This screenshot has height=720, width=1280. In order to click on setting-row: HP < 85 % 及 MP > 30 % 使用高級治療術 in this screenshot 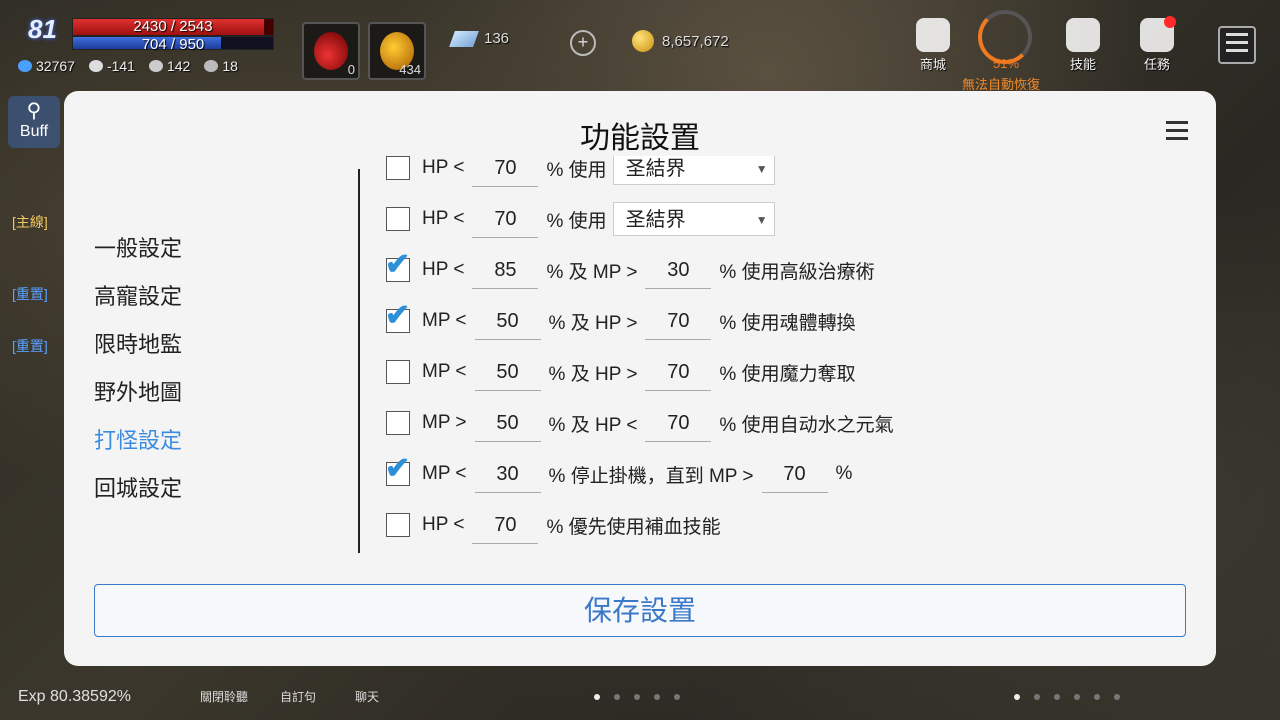, I will do `click(630, 268)`.